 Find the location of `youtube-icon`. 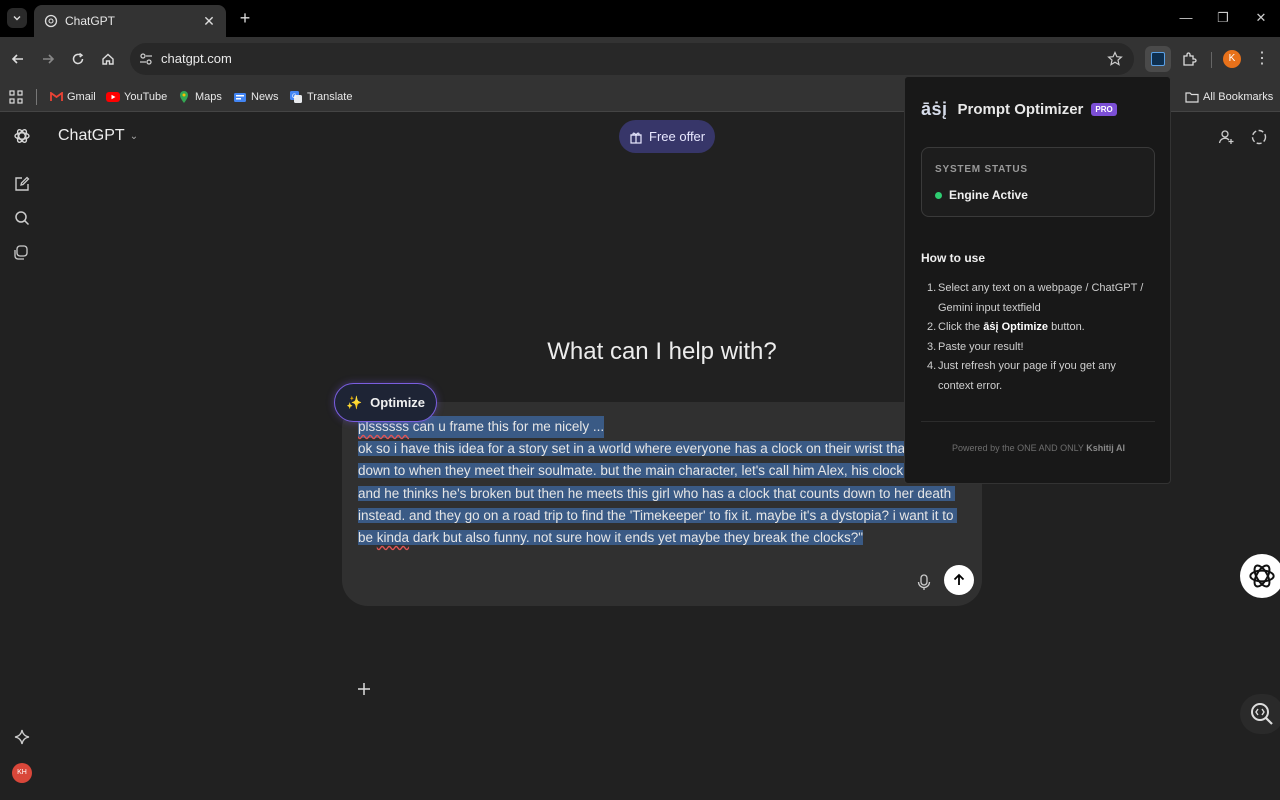

youtube-icon is located at coordinates (113, 97).